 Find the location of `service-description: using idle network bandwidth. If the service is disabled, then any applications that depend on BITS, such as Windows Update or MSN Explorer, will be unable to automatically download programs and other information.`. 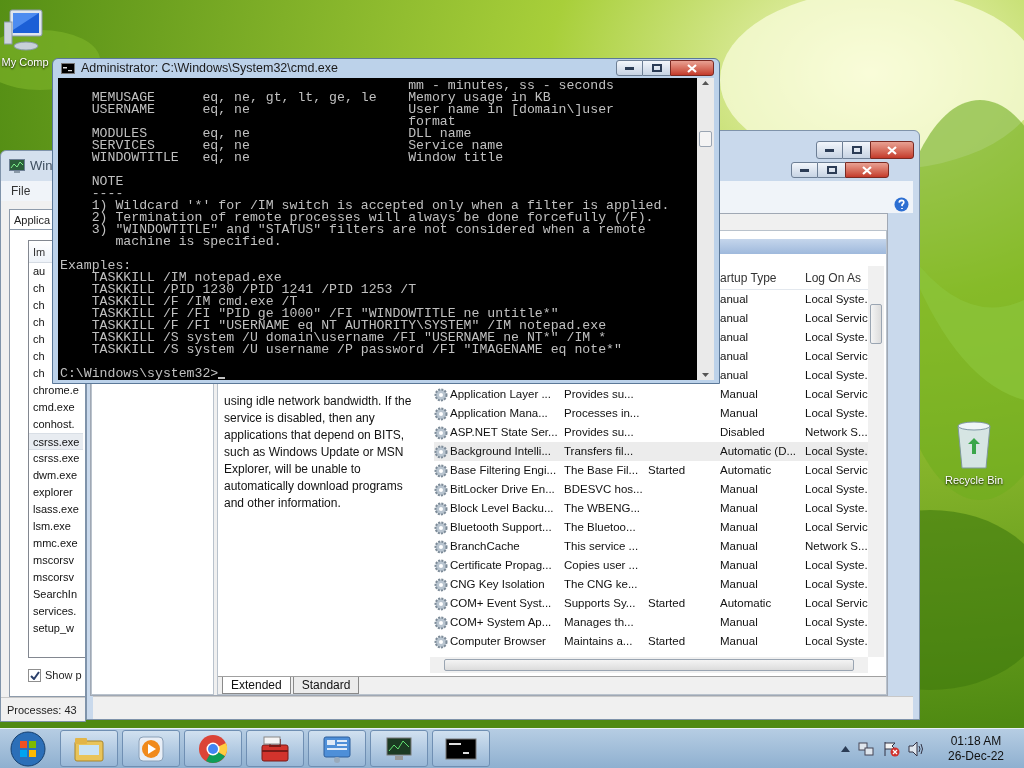

service-description: using idle network bandwidth. If the service is disabled, then any applications that depend on BITS, such as Windows Update or MSN Explorer, will be unable to automatically download programs and other information. is located at coordinates (318, 452).